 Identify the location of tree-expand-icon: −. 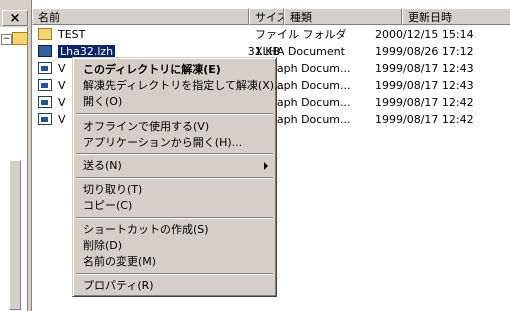
(6, 39).